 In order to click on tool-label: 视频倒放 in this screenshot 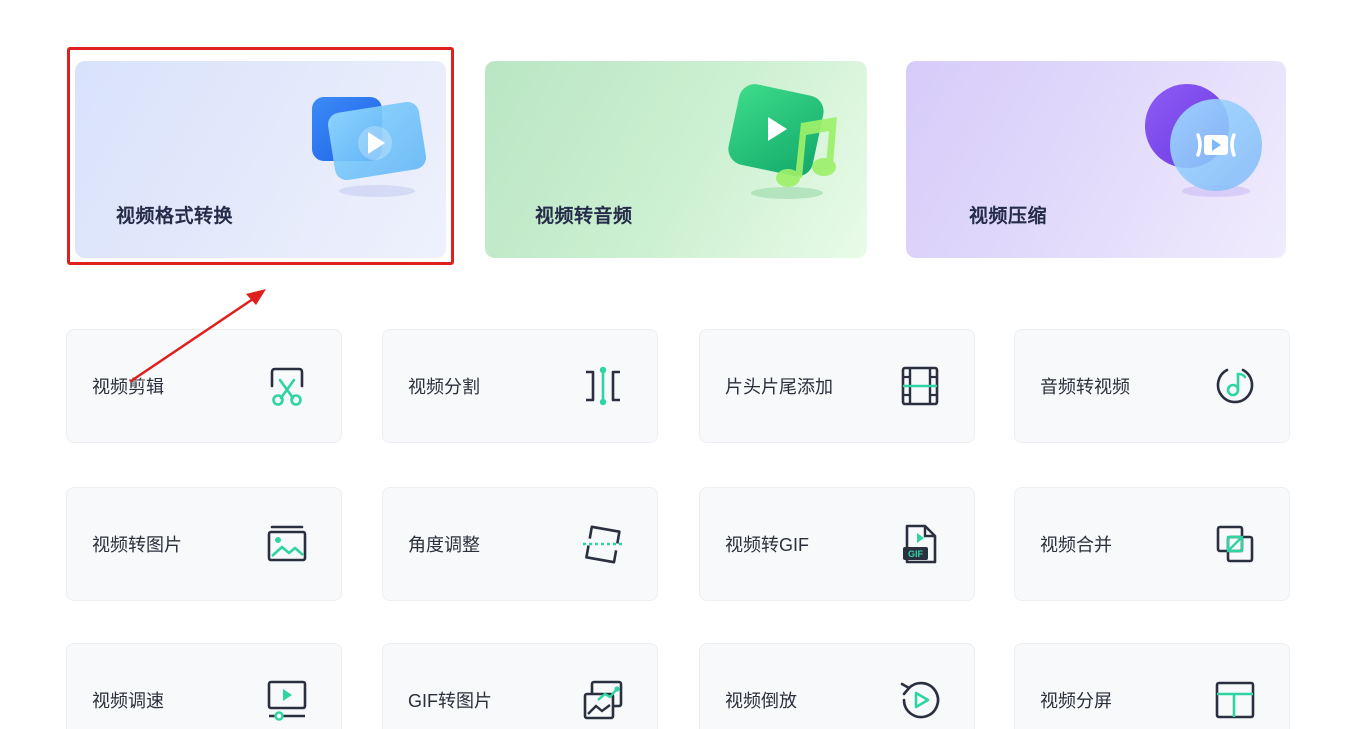, I will do `click(761, 701)`.